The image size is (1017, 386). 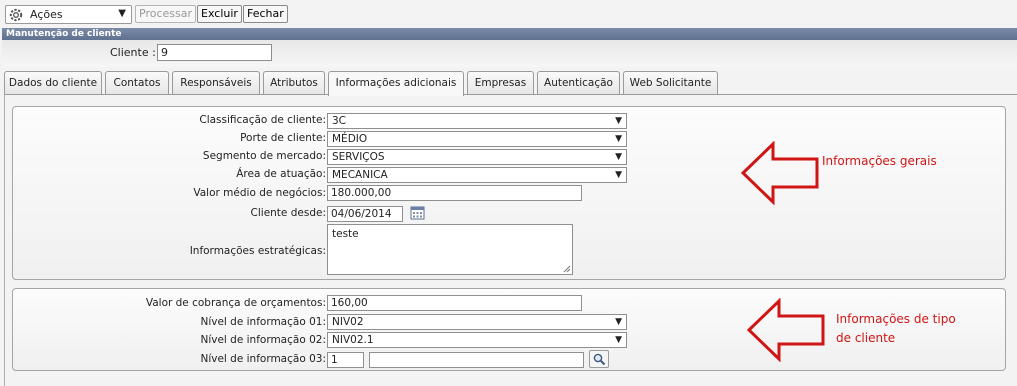 What do you see at coordinates (476, 360) in the screenshot?
I see `nivel3-desc-input` at bounding box center [476, 360].